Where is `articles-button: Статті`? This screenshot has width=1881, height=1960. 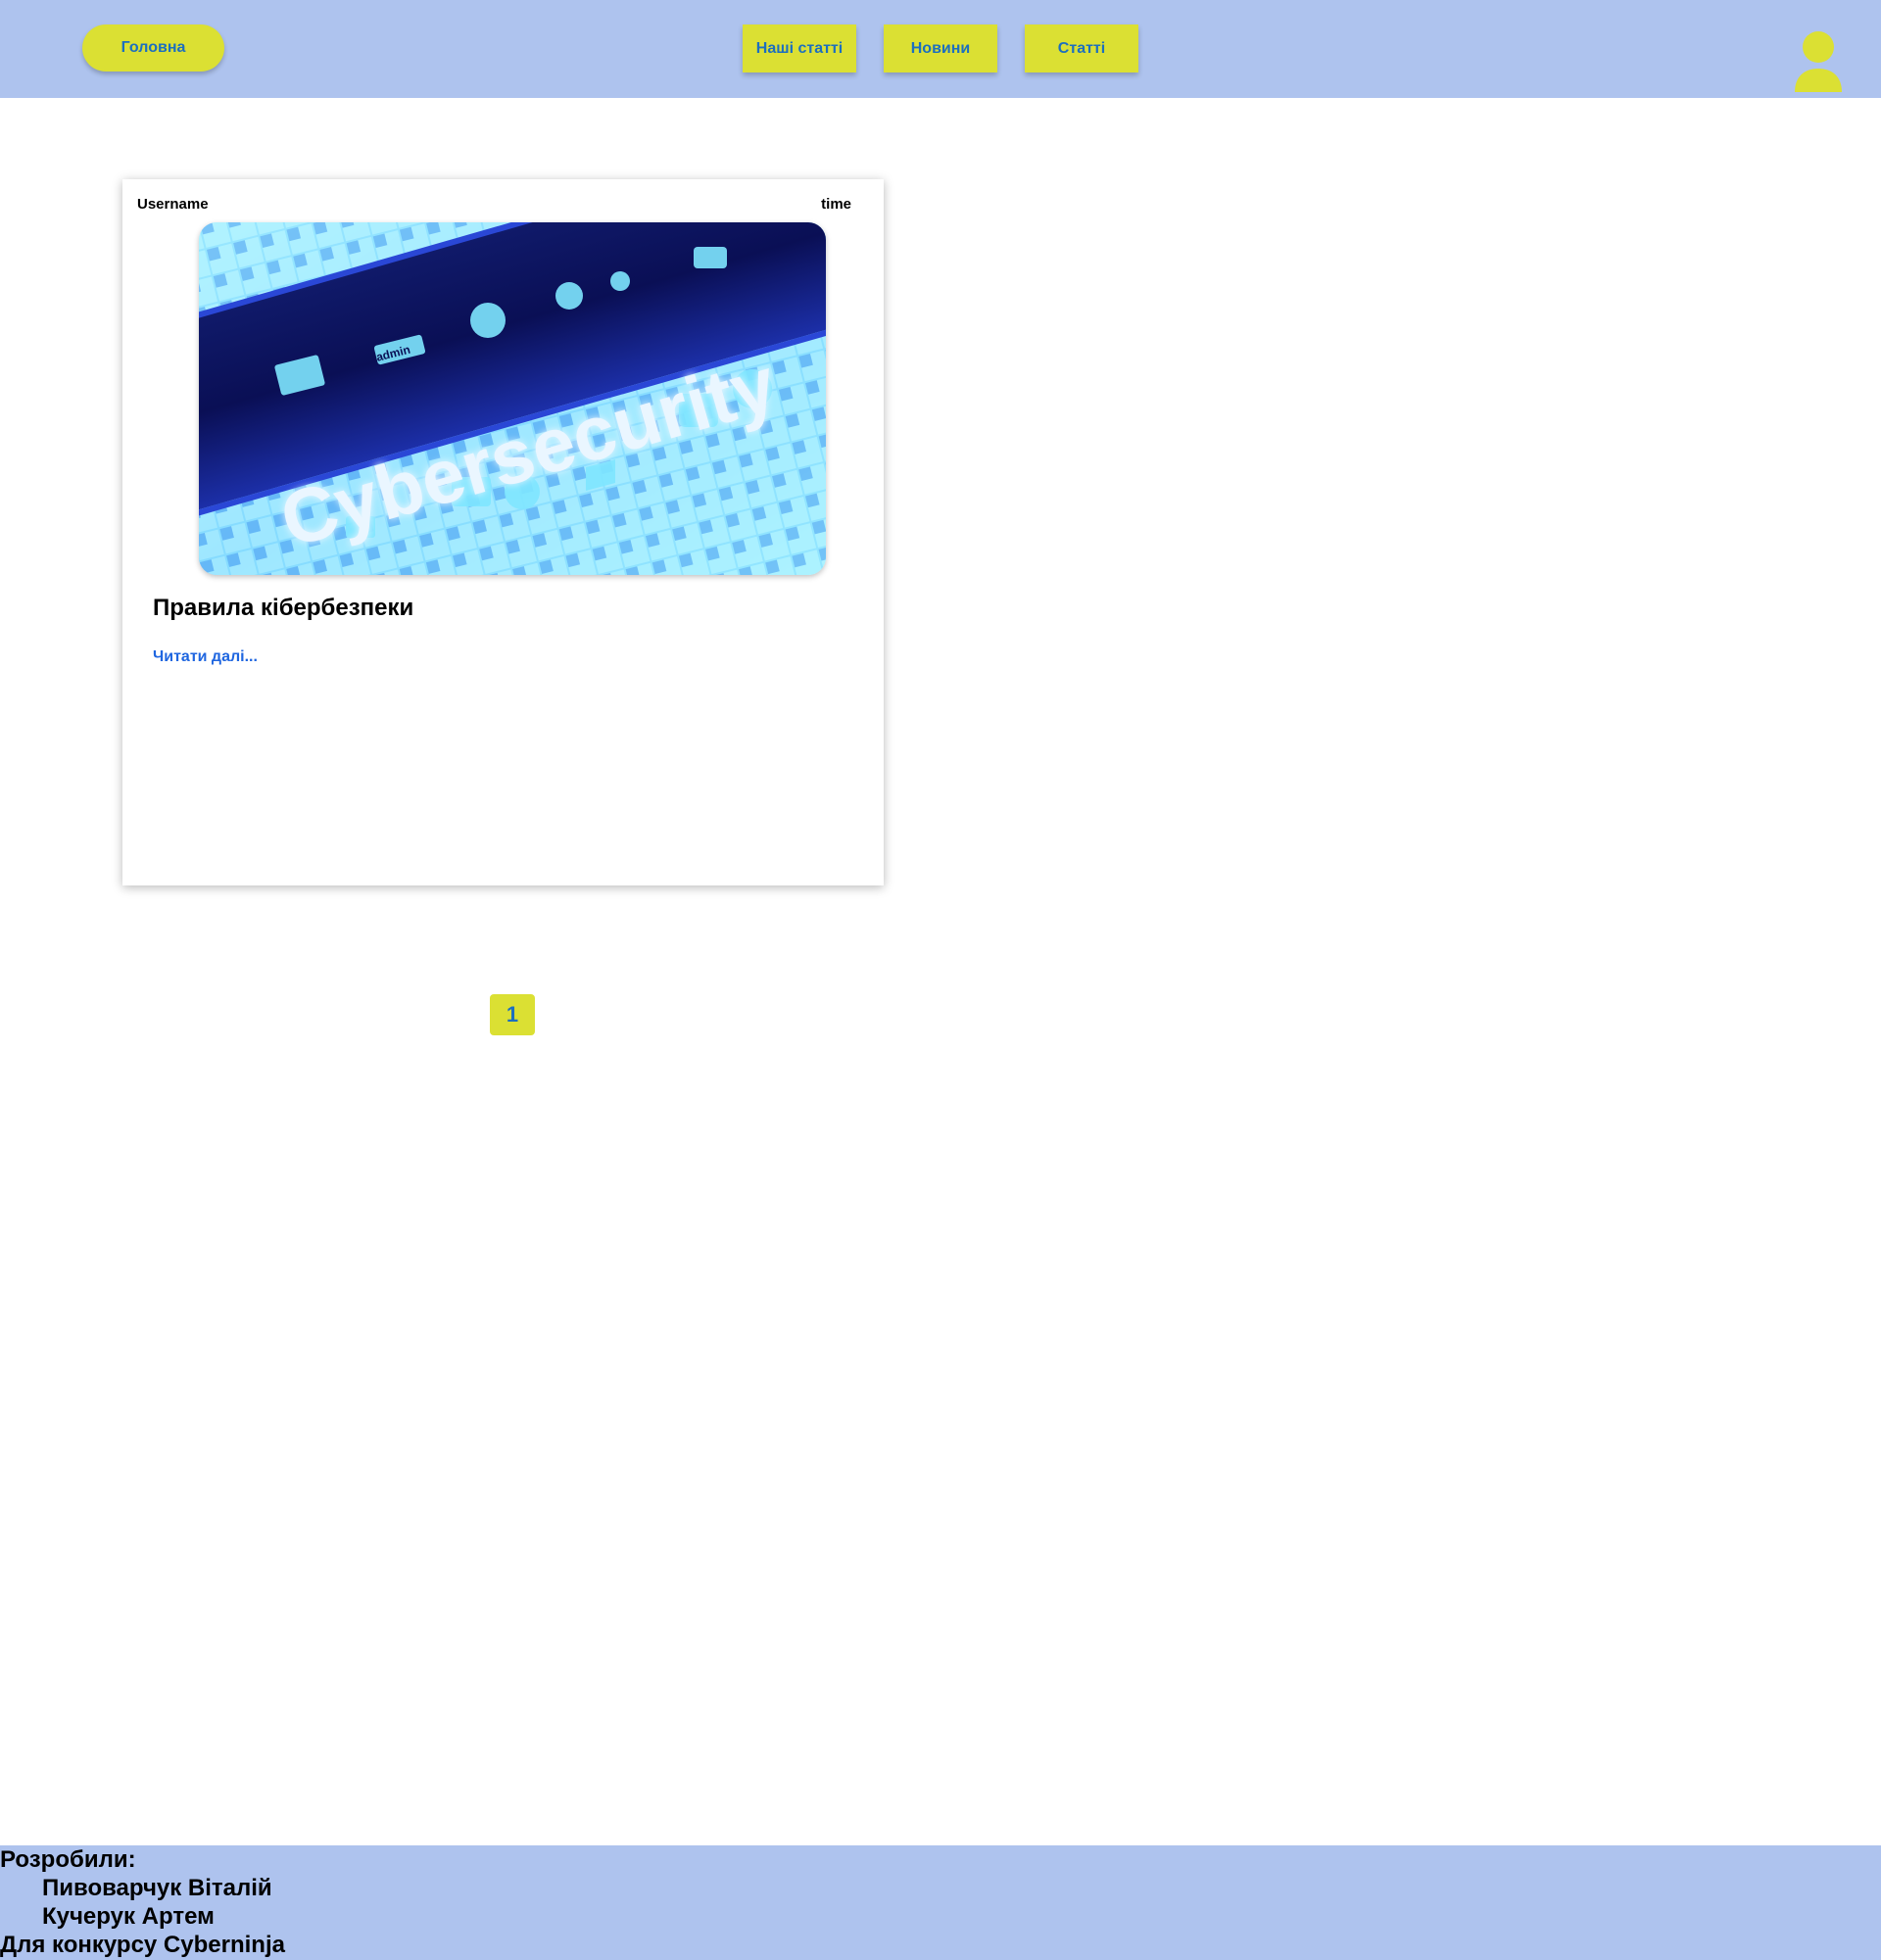 articles-button: Статті is located at coordinates (1081, 48).